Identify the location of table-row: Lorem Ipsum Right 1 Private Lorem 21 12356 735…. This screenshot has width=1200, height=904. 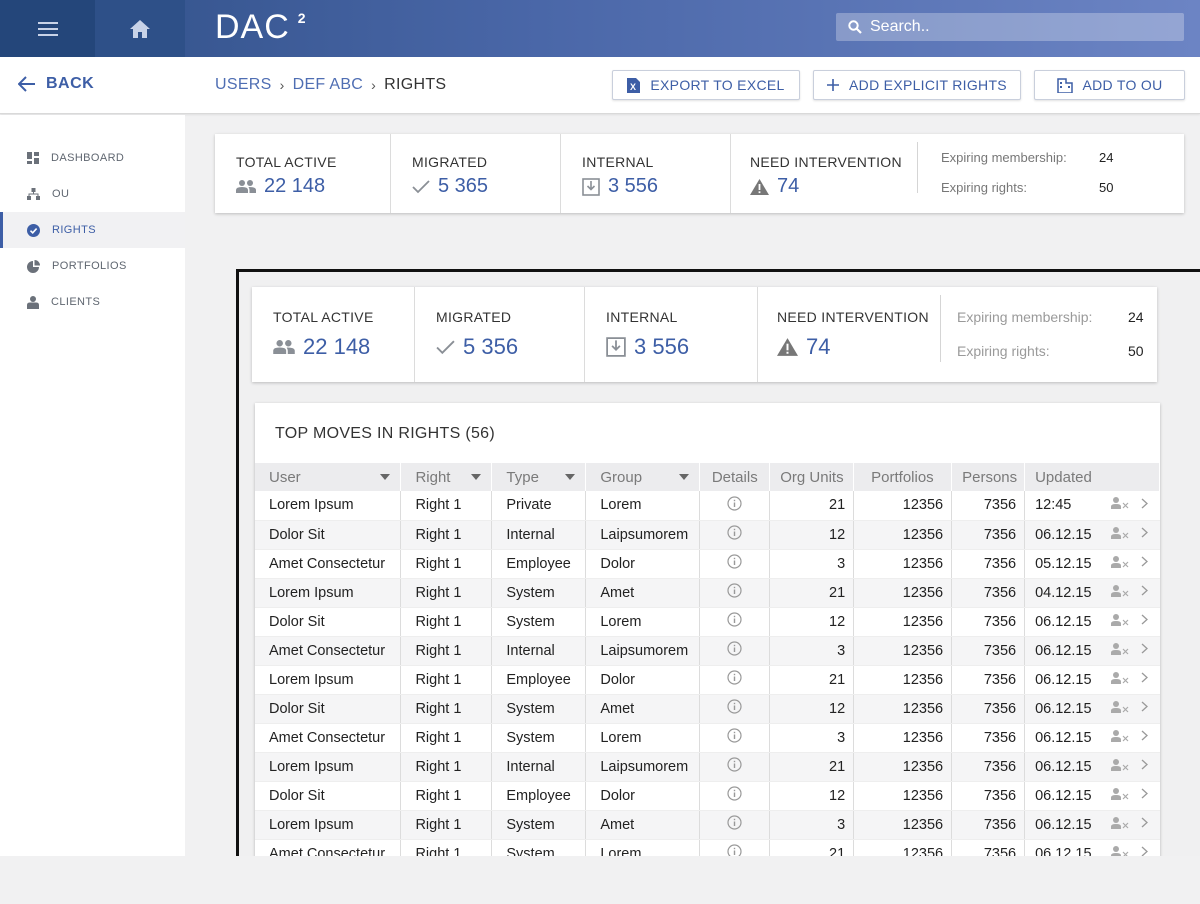
(707, 506).